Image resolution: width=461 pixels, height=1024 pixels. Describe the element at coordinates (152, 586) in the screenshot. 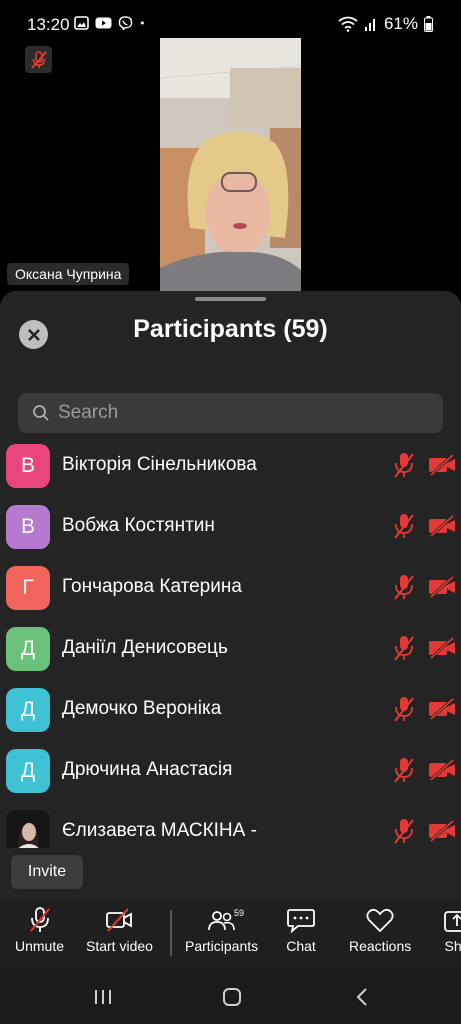

I see `participant-name: Гончарова Катерина` at that location.